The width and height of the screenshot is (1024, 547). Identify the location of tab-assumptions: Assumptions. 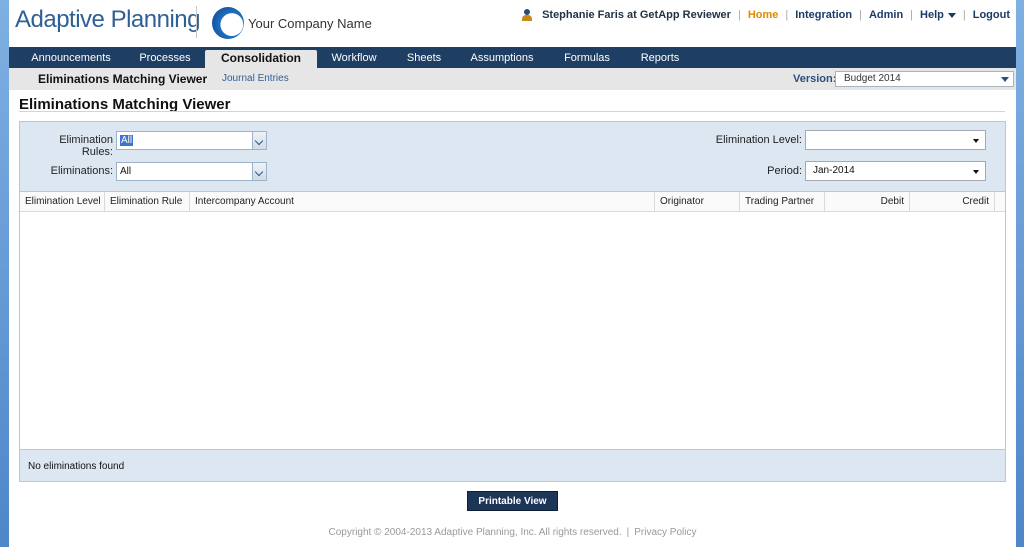
(502, 57).